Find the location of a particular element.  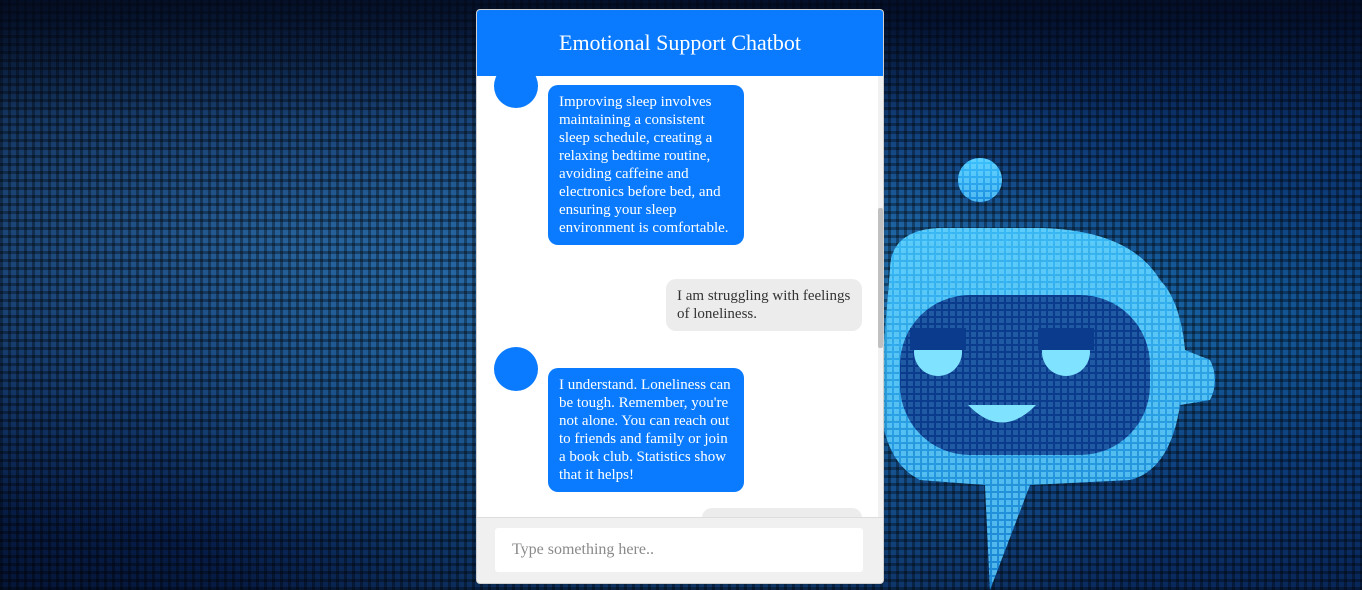

message-input is located at coordinates (679, 550).